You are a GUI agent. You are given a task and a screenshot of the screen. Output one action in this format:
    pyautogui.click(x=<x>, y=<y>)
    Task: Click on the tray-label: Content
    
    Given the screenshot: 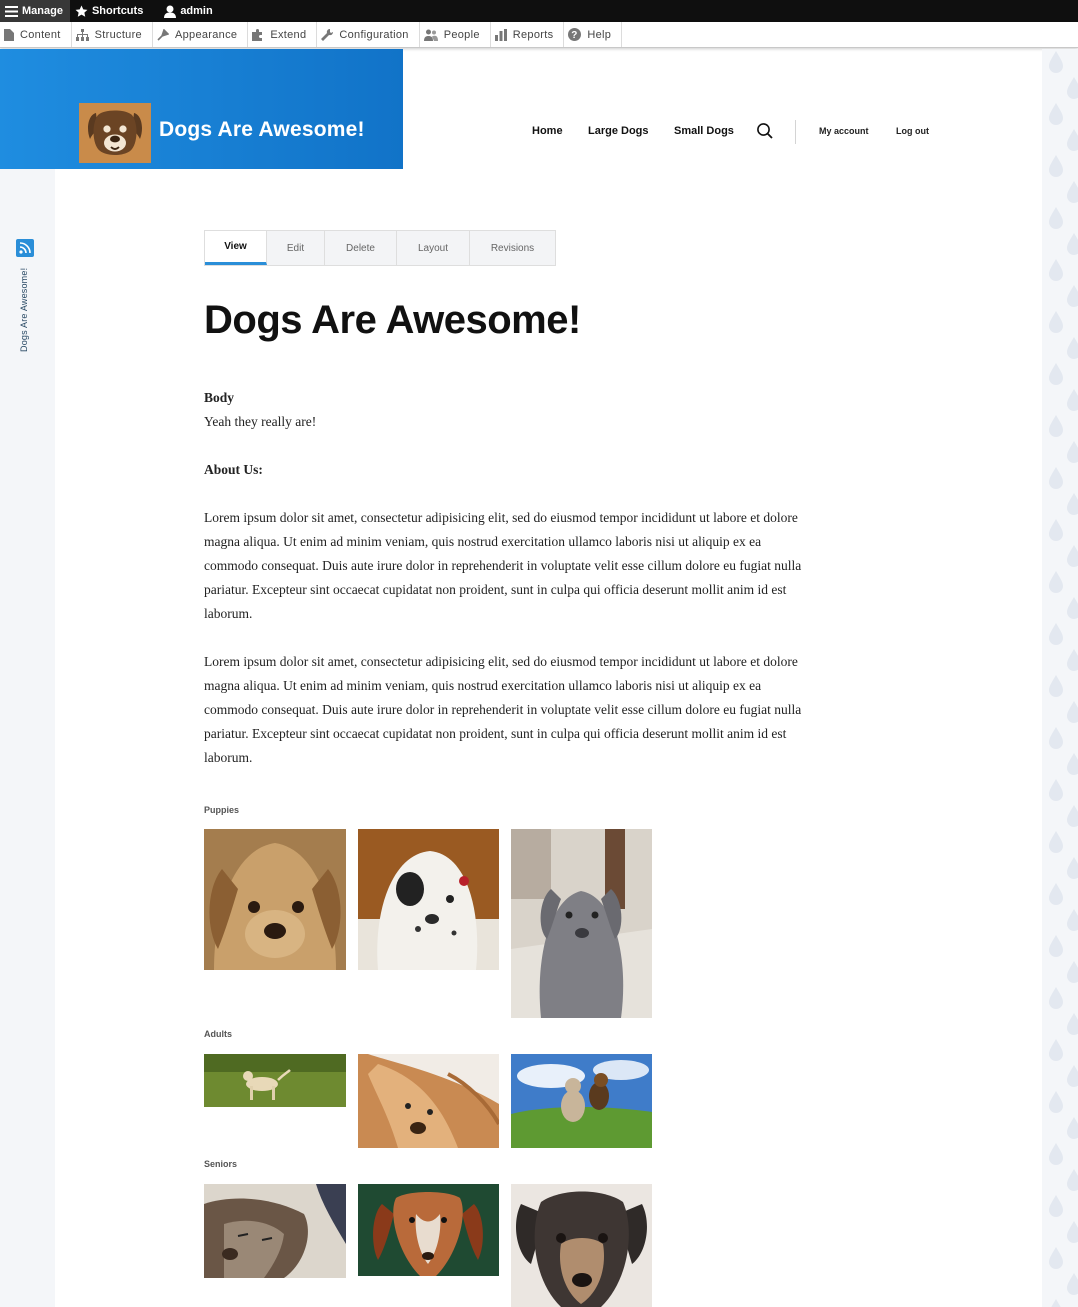 What is the action you would take?
    pyautogui.click(x=40, y=34)
    